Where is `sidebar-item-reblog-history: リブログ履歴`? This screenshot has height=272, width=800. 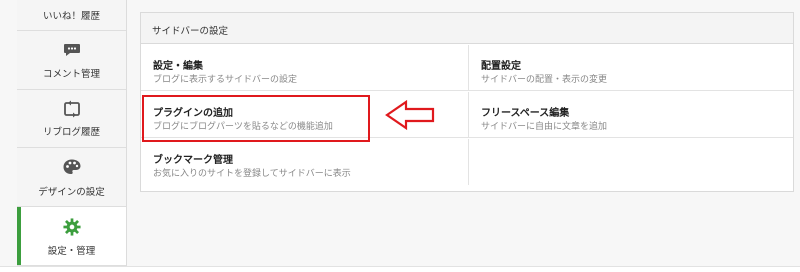 sidebar-item-reblog-history: リブログ履歴 is located at coordinates (71, 119).